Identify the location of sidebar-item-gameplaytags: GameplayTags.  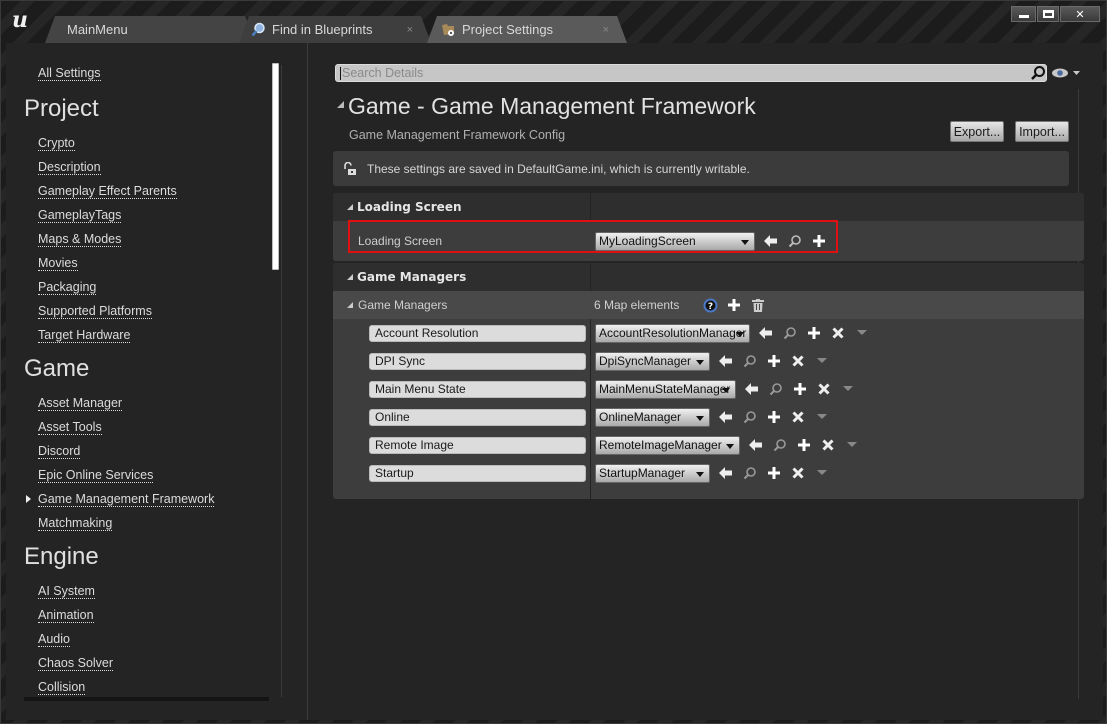
(80, 215).